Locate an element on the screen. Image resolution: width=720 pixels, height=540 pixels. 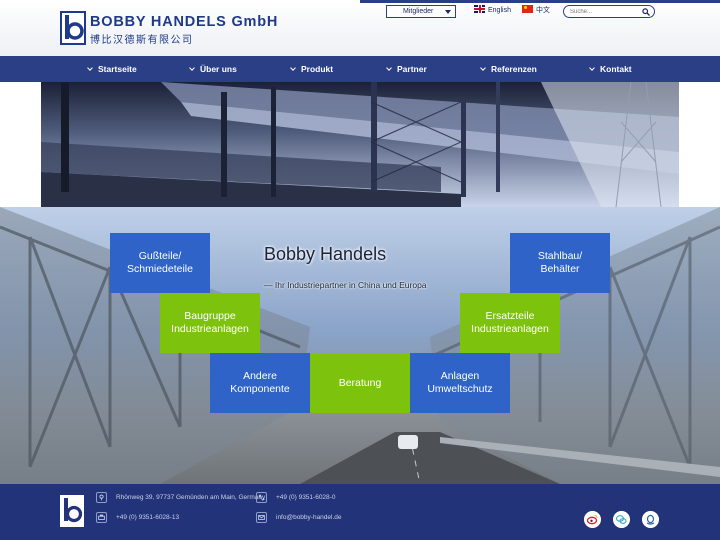
nav-item-label: Produkt is located at coordinates (317, 69).